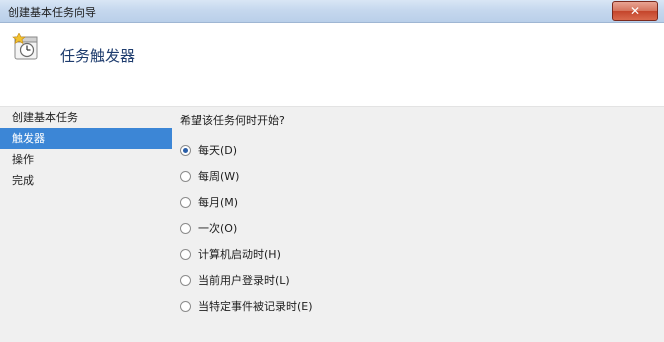 The image size is (664, 342). I want to click on radio-option-daily: 每天(D), so click(246, 150).